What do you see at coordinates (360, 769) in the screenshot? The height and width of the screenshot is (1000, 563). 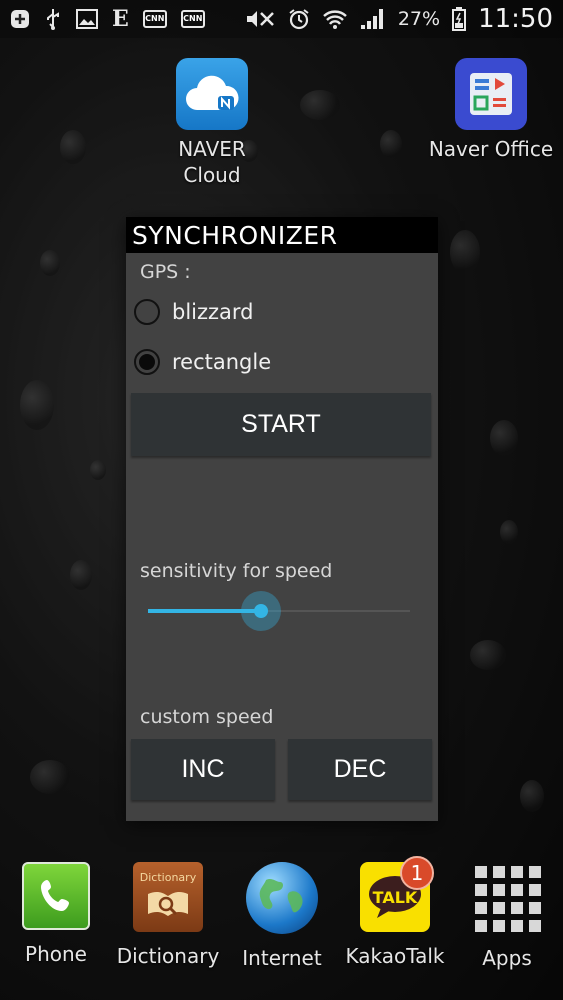 I see `dec-button: DEC` at bounding box center [360, 769].